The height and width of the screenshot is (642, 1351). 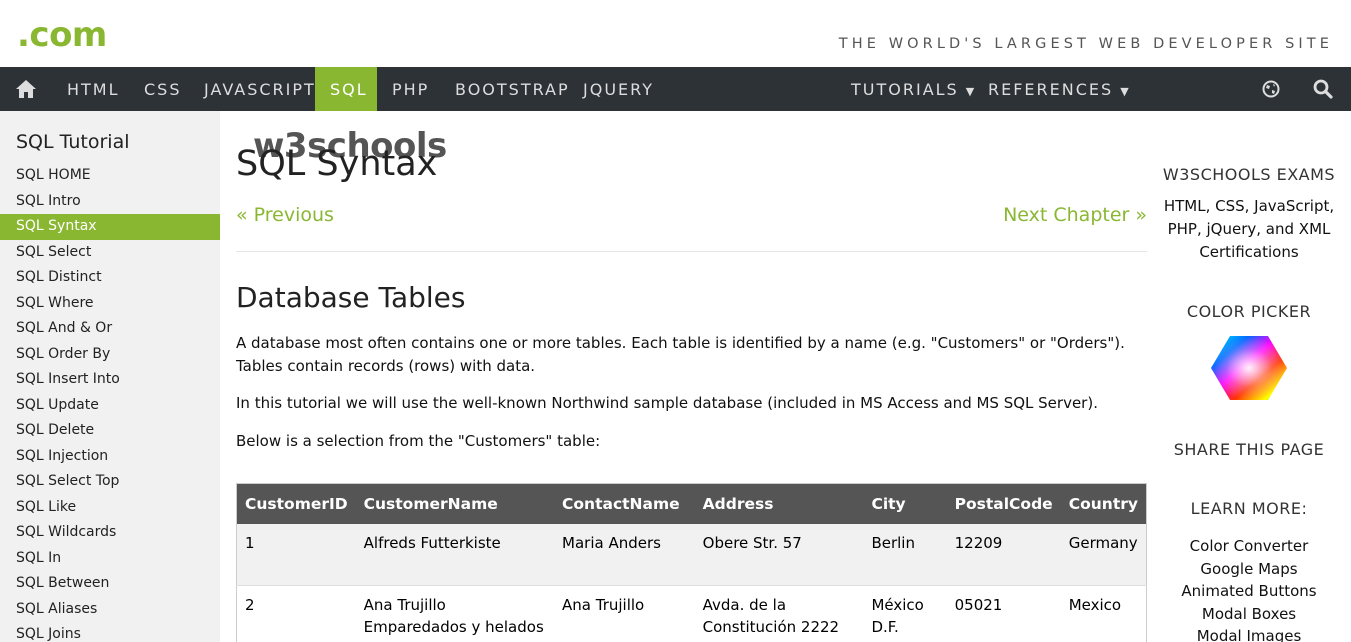 What do you see at coordinates (337, 164) in the screenshot?
I see `page-title: SQL Syntax` at bounding box center [337, 164].